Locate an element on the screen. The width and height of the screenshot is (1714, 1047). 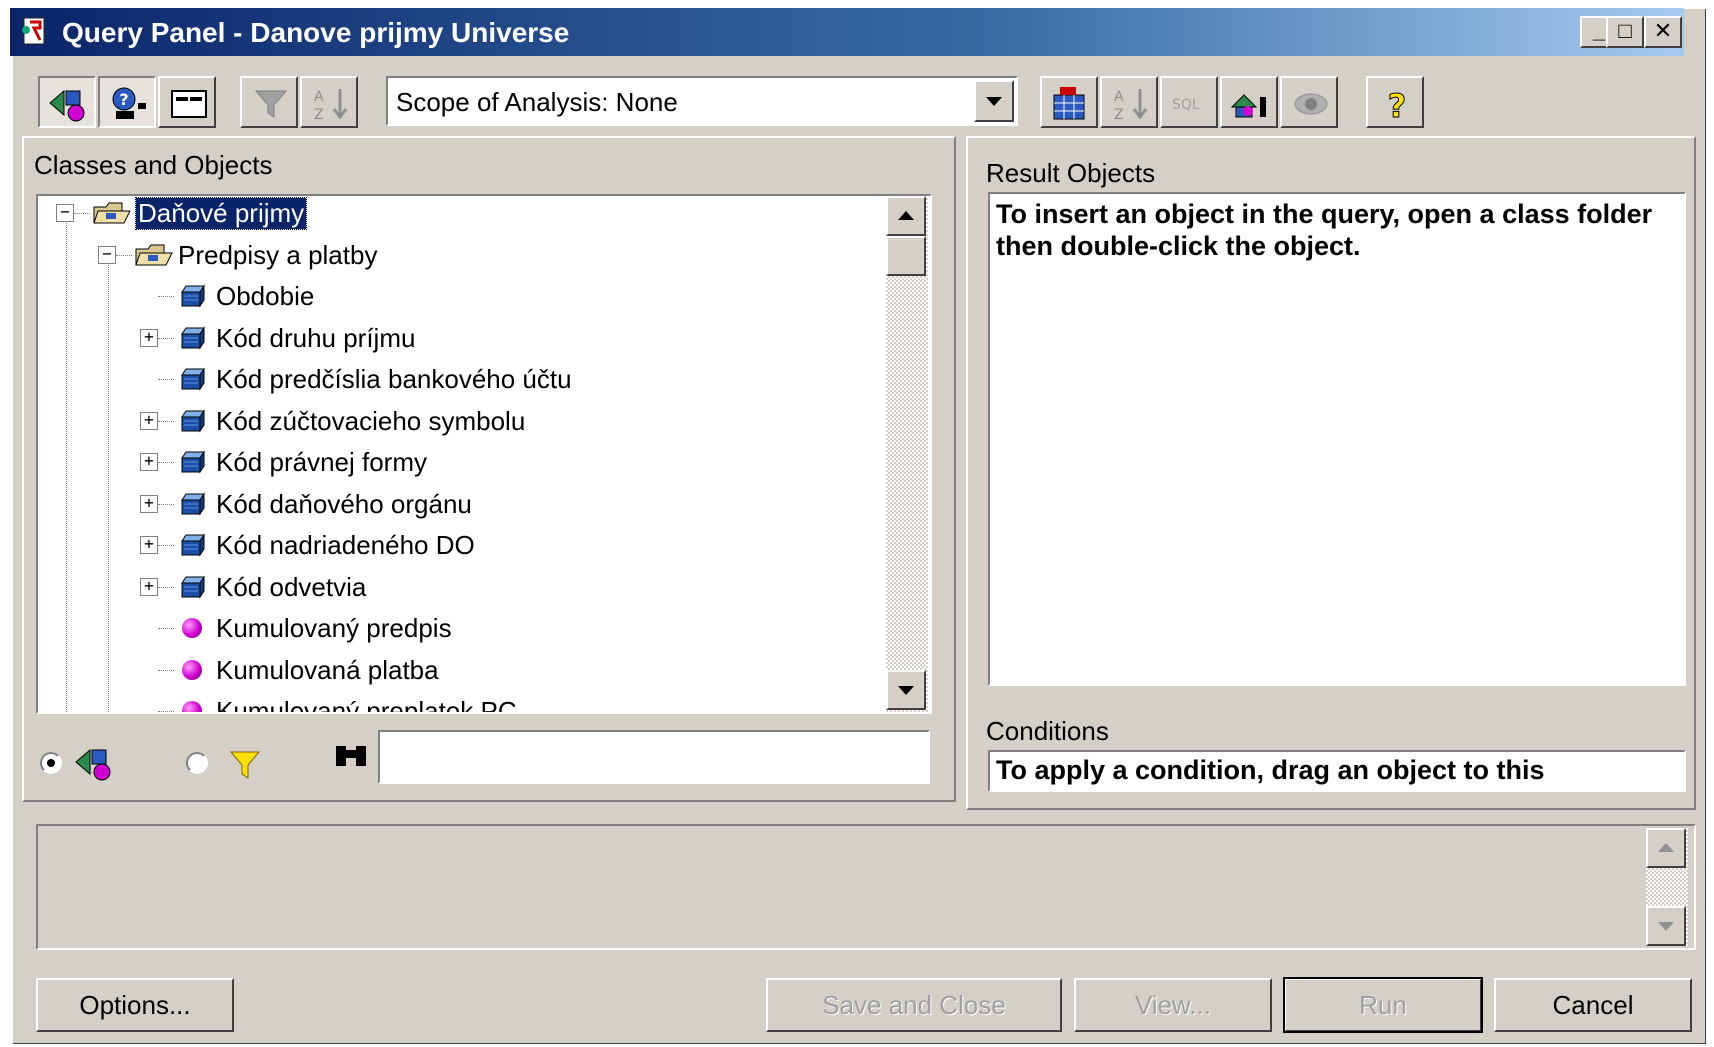
panel-layout-icon is located at coordinates (189, 104).